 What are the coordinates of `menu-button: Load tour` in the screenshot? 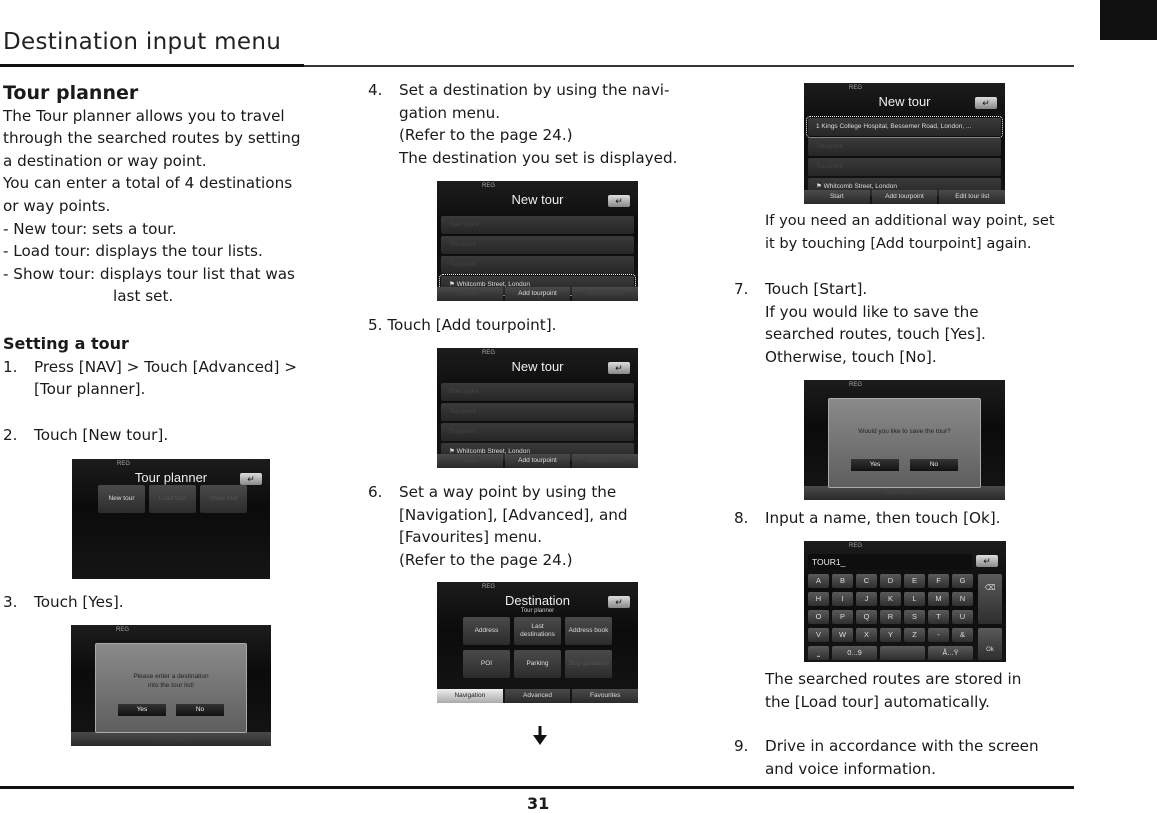 It's located at (172, 499).